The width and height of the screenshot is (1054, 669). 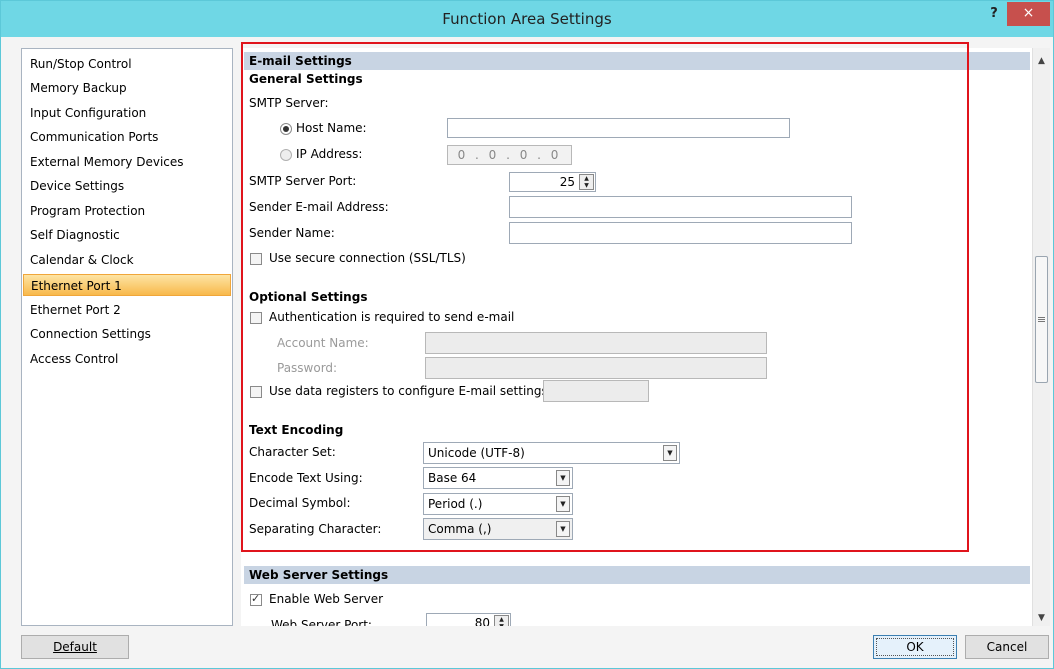 I want to click on title-bar: Function Area Settings ? ×, so click(x=527, y=19).